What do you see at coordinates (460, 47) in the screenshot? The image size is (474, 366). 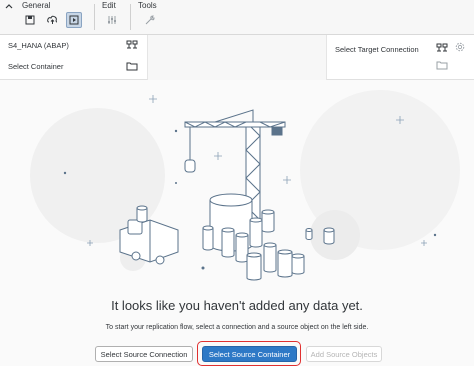 I see `gear-icon` at bounding box center [460, 47].